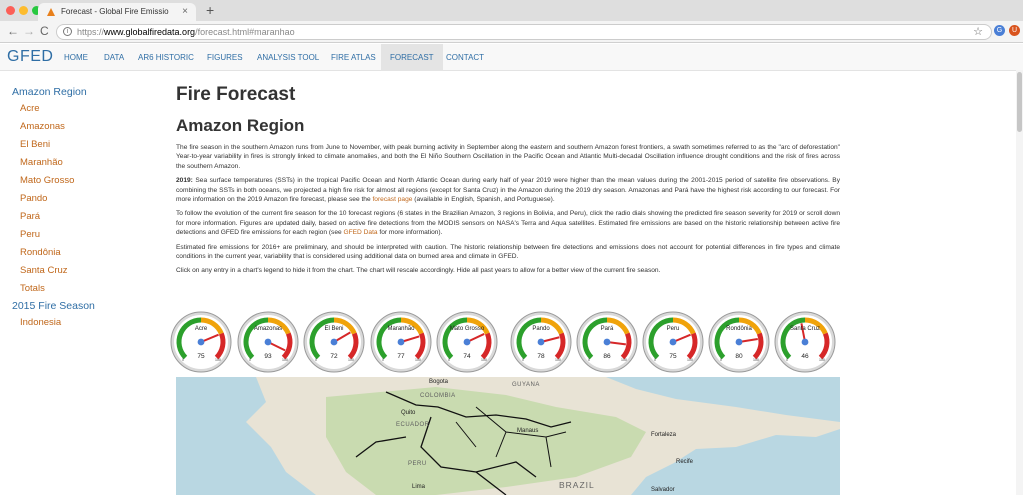 Image resolution: width=1023 pixels, height=495 pixels. Describe the element at coordinates (978, 32) in the screenshot. I see `bookmark-star-icon: ☆` at that location.